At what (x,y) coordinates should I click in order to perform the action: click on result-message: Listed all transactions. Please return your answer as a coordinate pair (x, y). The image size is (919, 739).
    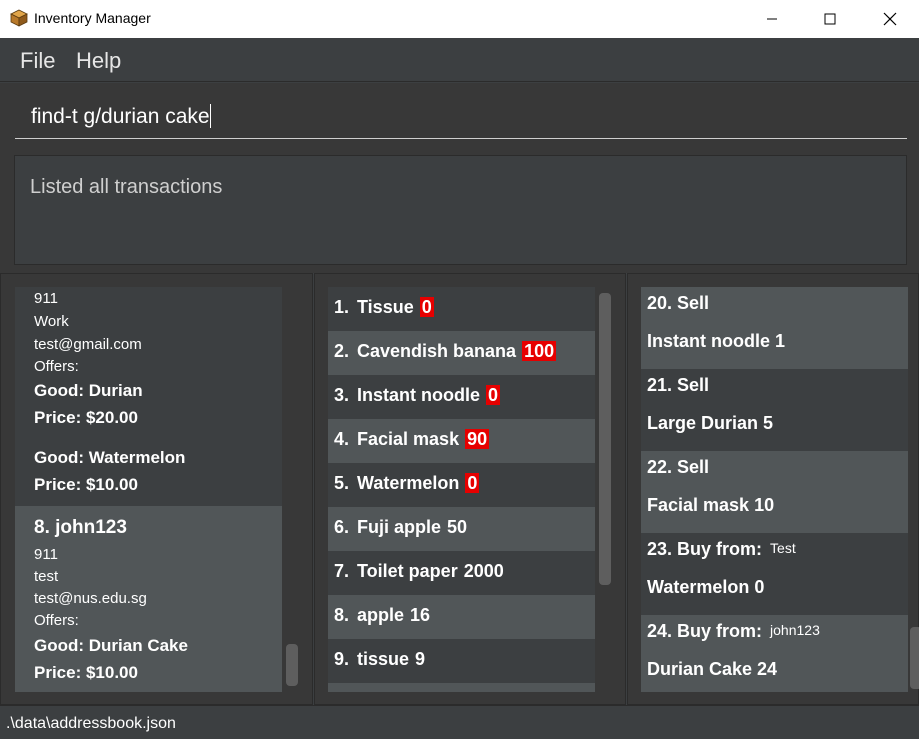
    Looking at the image, I should click on (126, 187).